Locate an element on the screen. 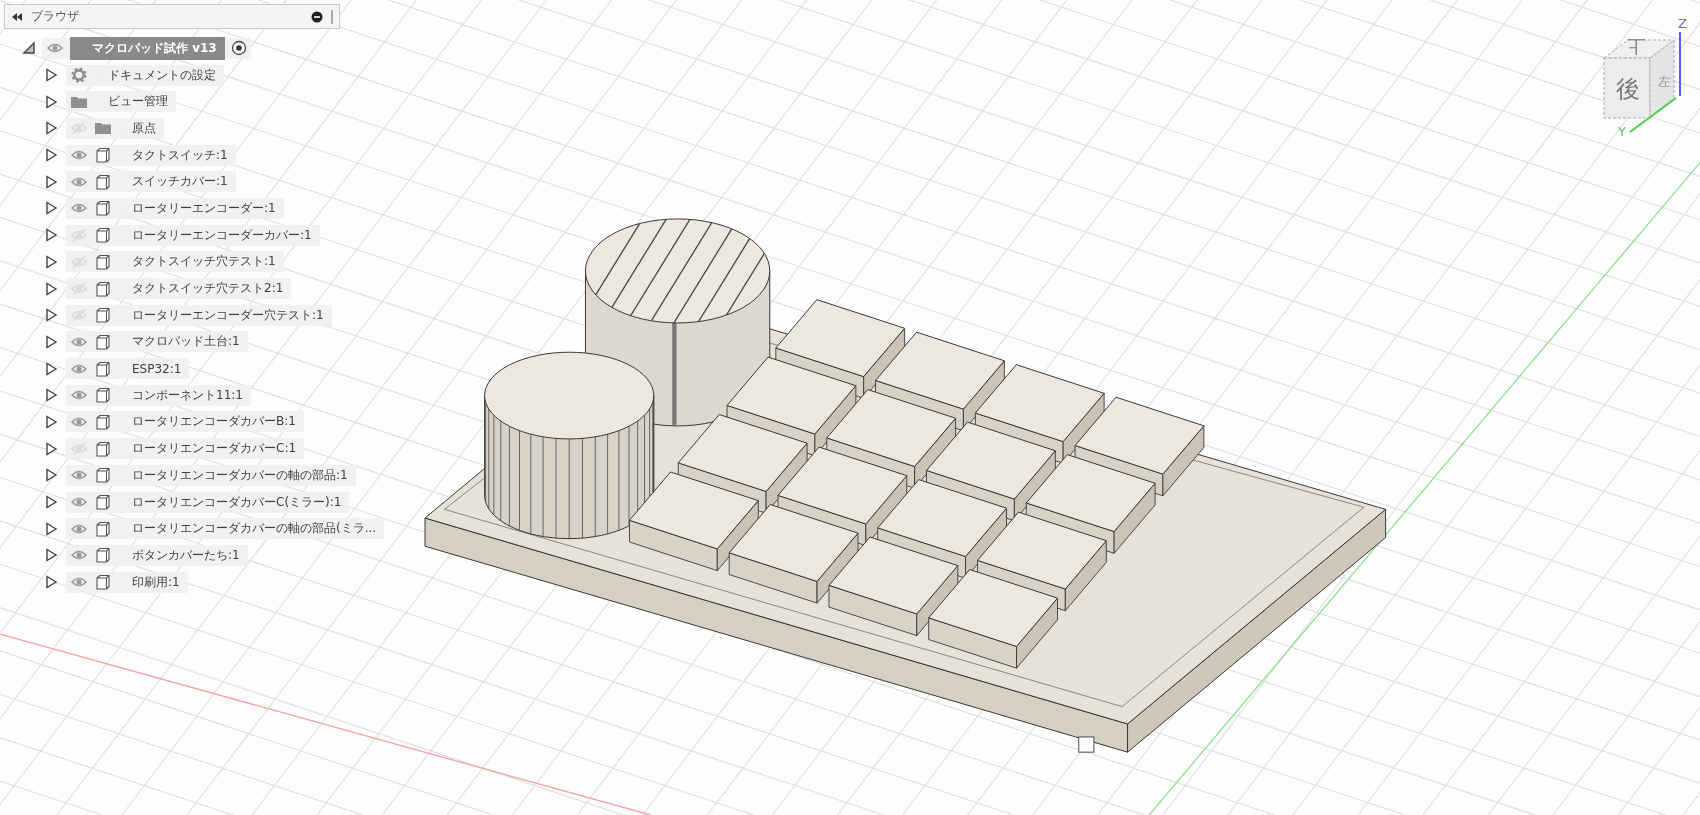  cube-face-label: 上 is located at coordinates (1636, 46).